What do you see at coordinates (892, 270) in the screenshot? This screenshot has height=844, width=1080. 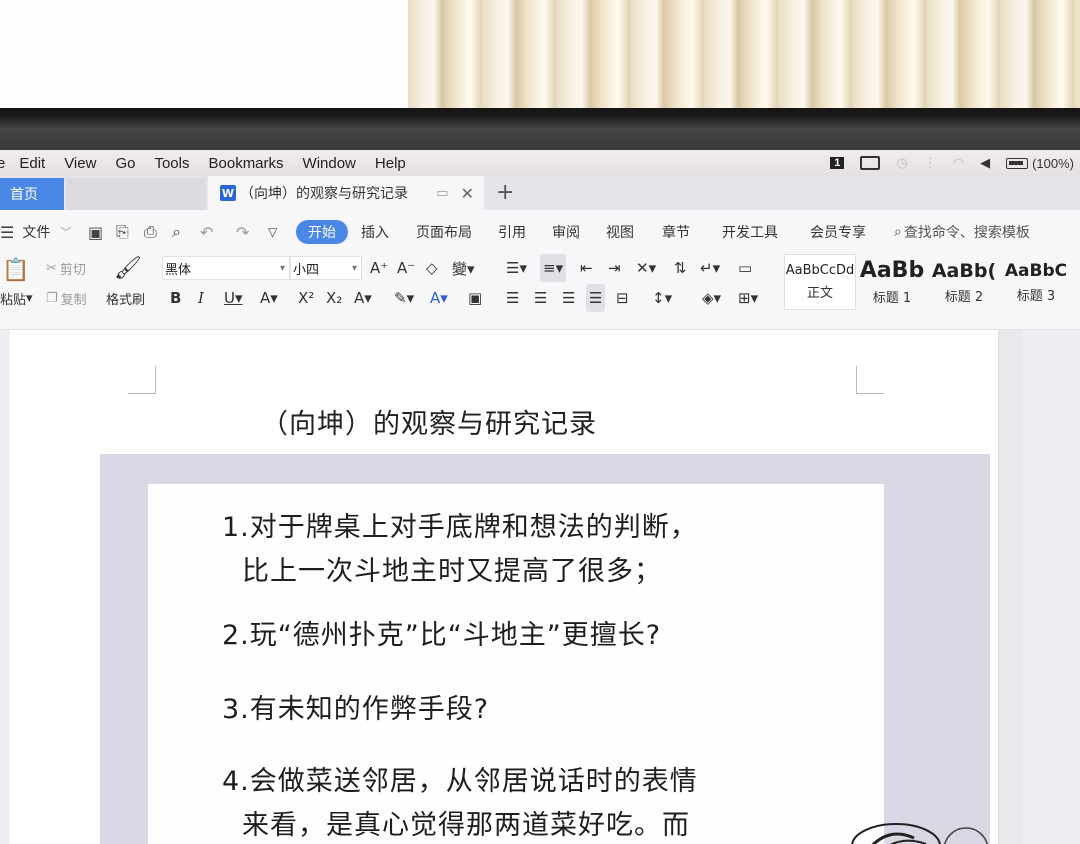 I see `style-sample: AaBb` at bounding box center [892, 270].